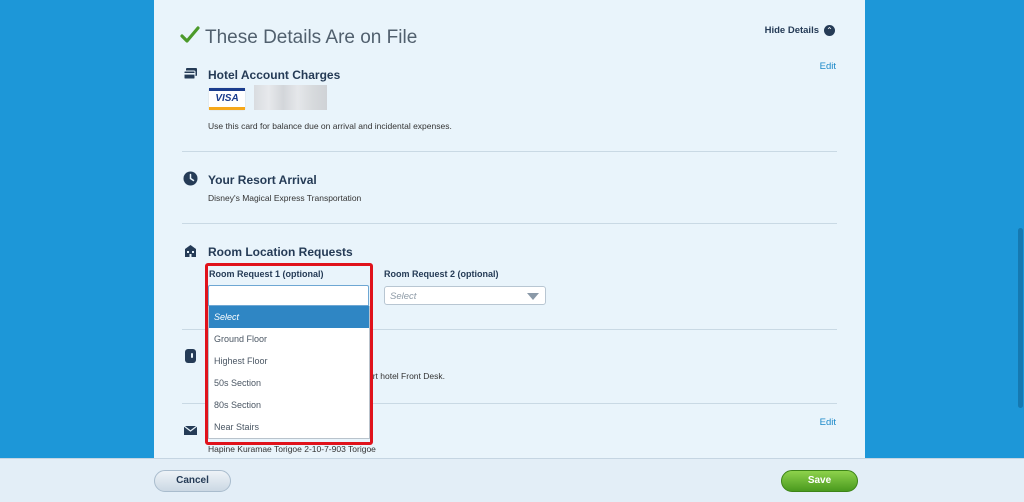  What do you see at coordinates (441, 274) in the screenshot?
I see `room-request-2-label: Room Request 2 (optional)` at bounding box center [441, 274].